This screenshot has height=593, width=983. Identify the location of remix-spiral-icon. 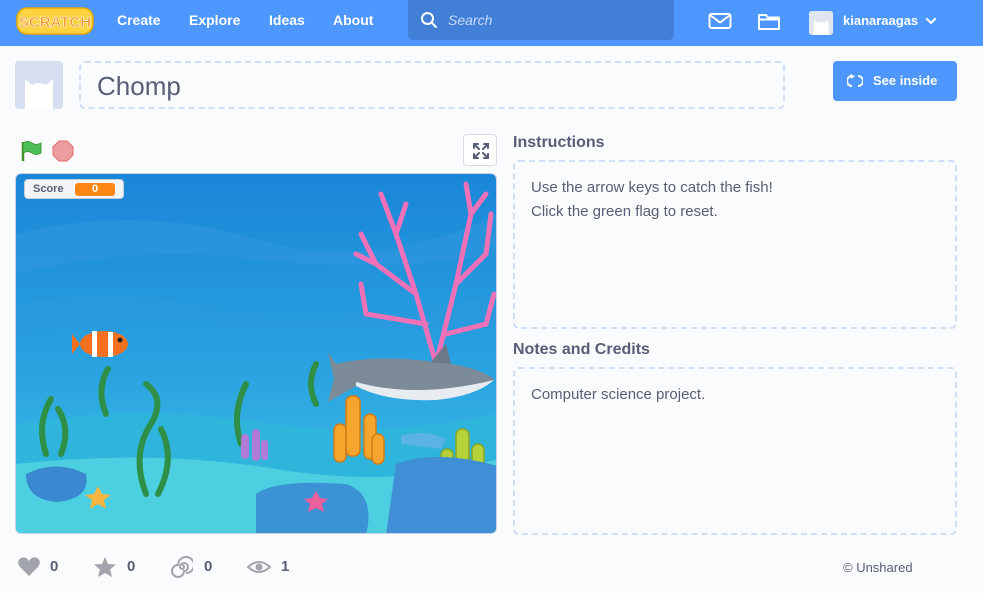
(182, 567).